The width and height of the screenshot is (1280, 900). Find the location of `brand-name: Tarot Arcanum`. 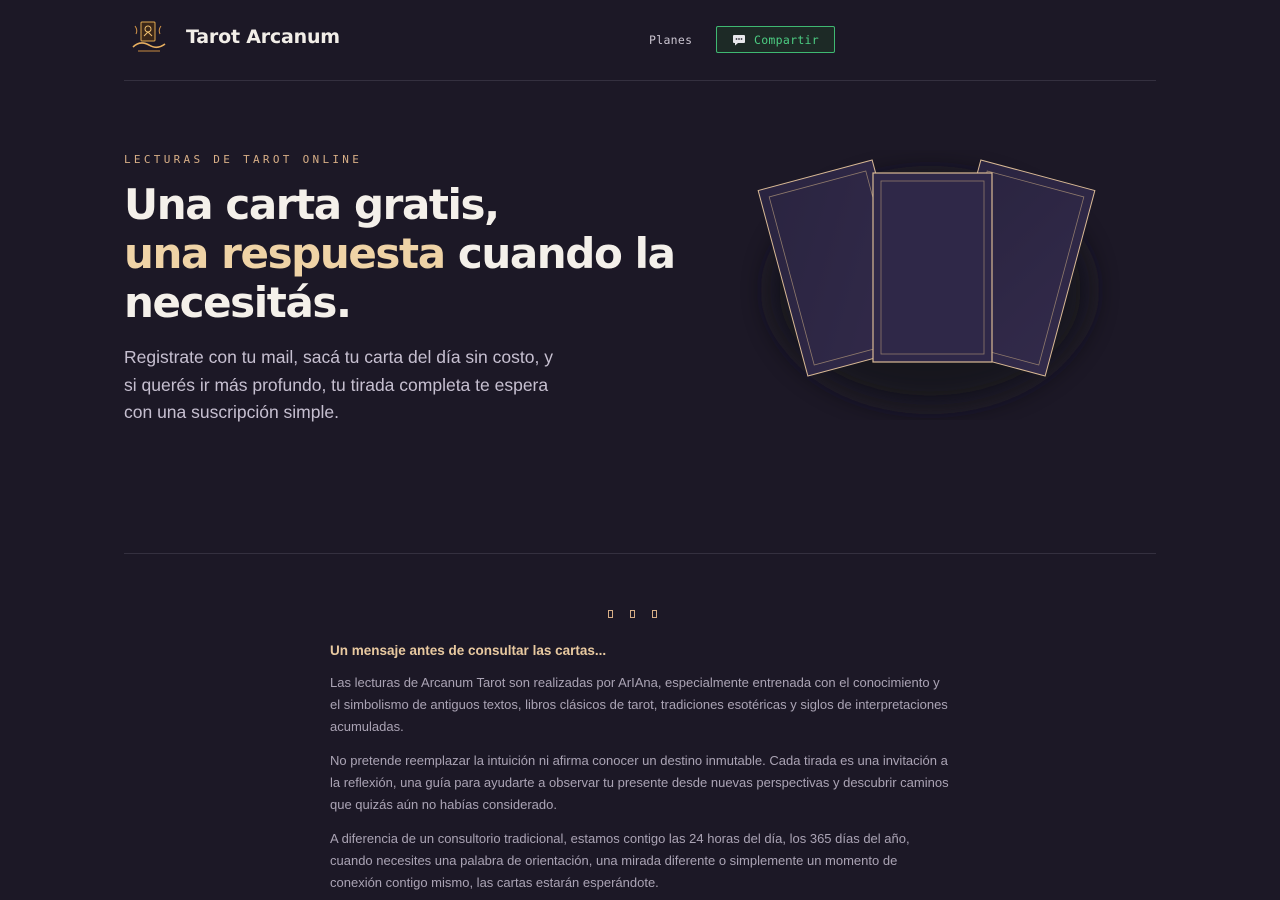

brand-name: Tarot Arcanum is located at coordinates (263, 37).